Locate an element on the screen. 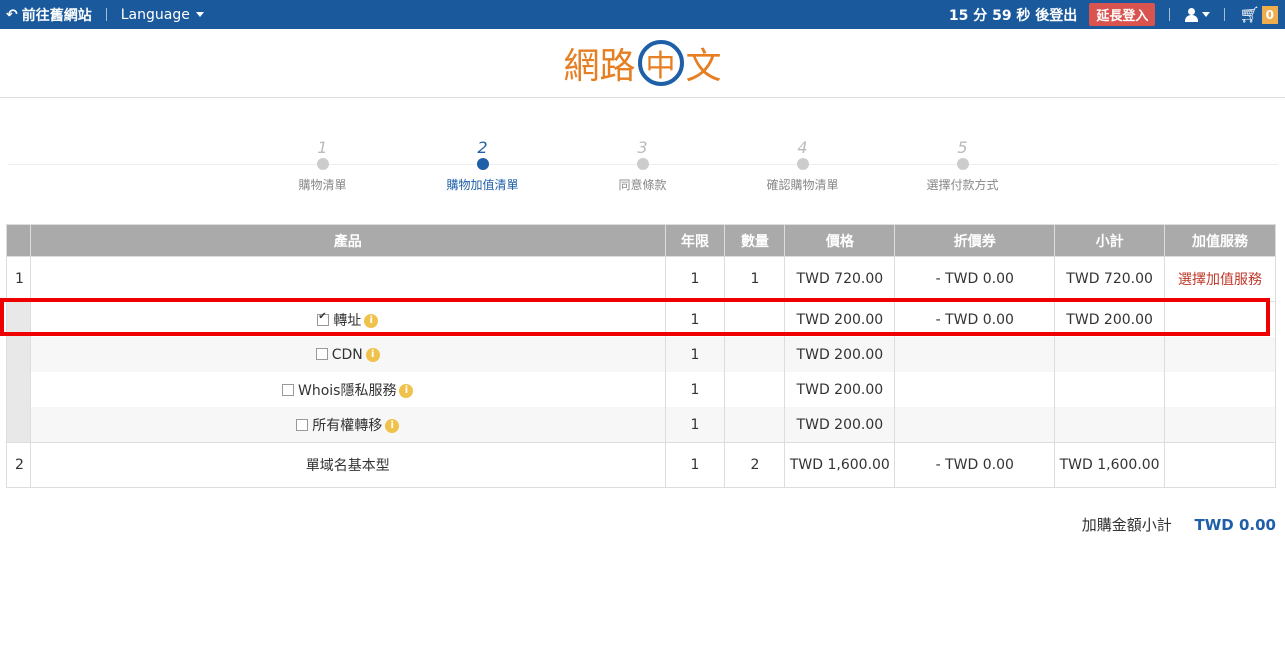  col-coupon: 折價券 is located at coordinates (975, 240).